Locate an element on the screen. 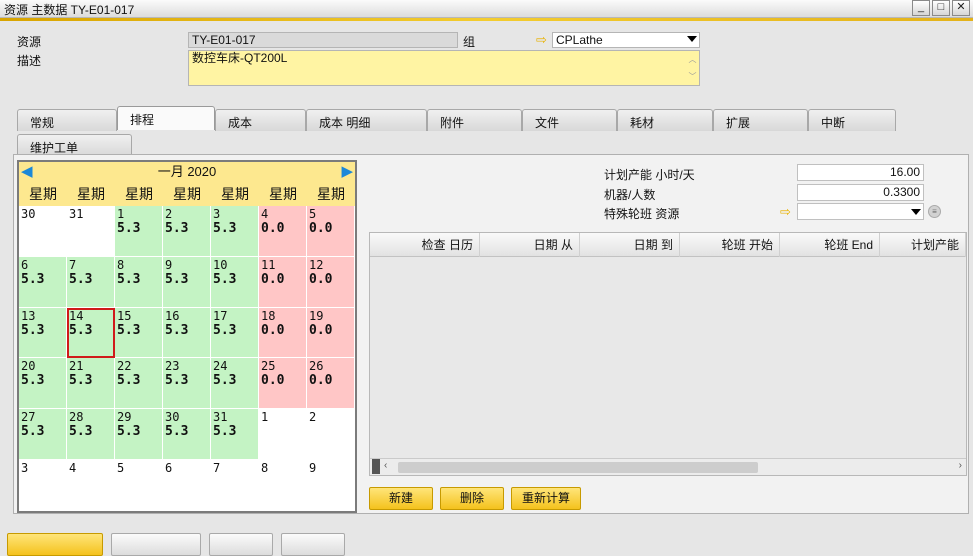  calendar-day: 9 5.3 is located at coordinates (187, 282).